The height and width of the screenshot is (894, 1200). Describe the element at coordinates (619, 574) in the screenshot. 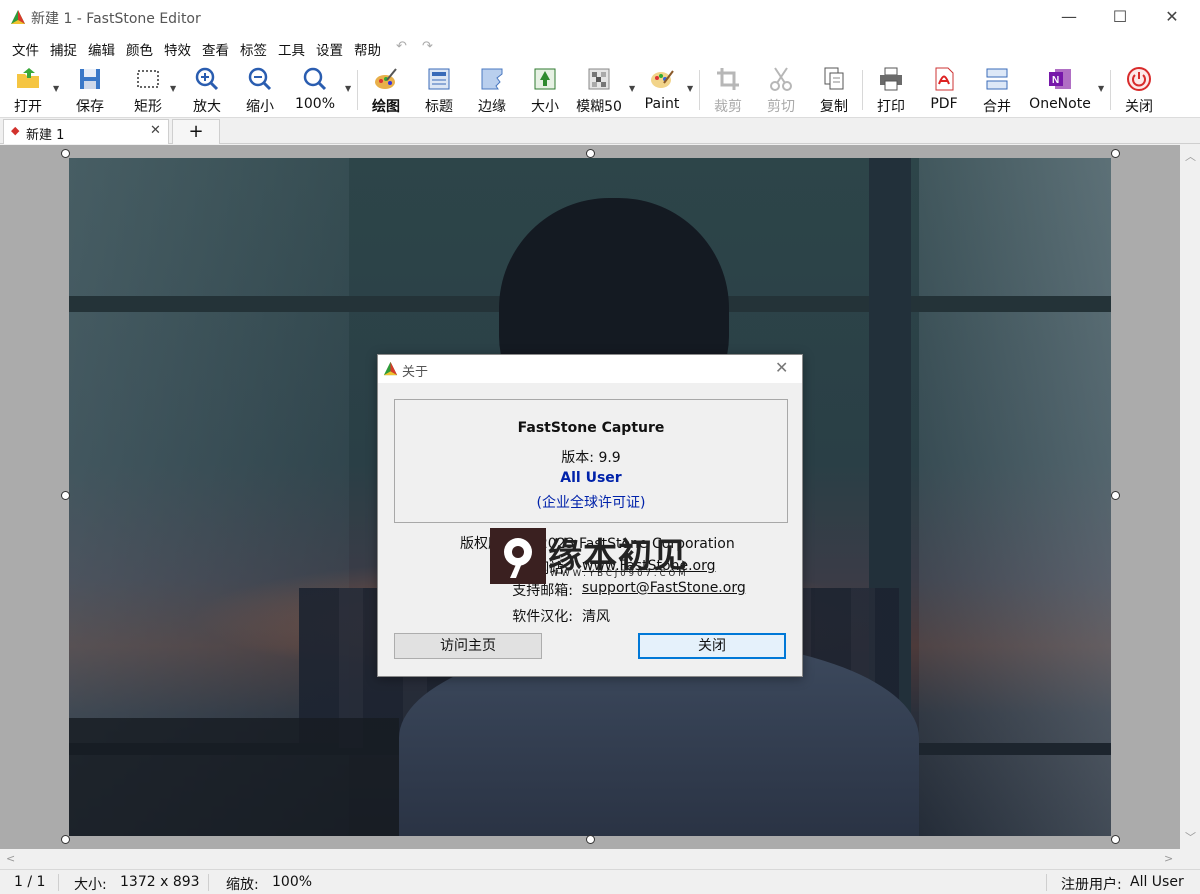

I see `watermark-url: WWW.YBCJ0907.COM` at that location.